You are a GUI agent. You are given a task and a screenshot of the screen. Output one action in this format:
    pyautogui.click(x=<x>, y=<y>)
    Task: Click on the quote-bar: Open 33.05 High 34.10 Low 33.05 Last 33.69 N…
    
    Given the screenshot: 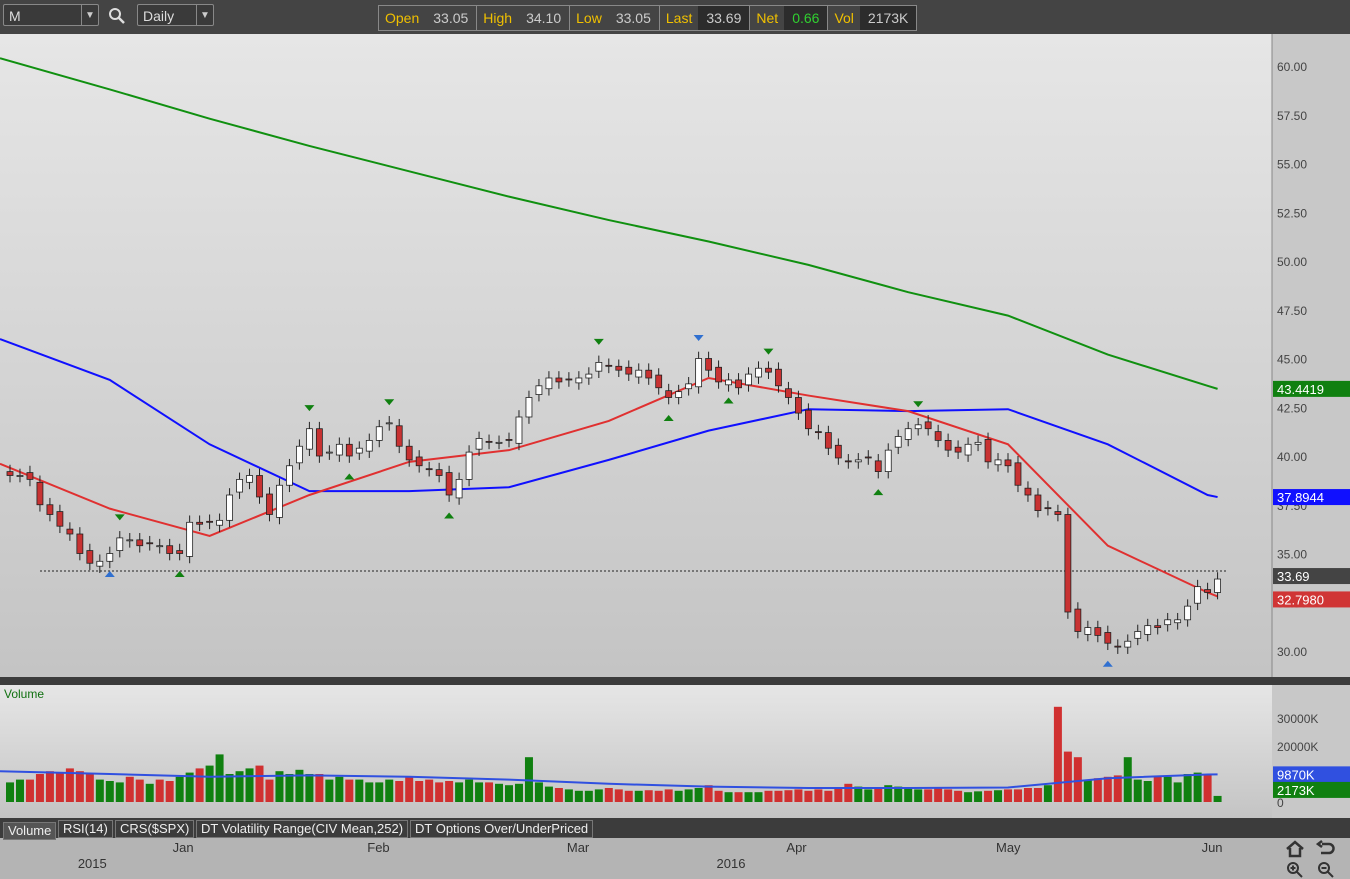 What is the action you would take?
    pyautogui.click(x=648, y=18)
    